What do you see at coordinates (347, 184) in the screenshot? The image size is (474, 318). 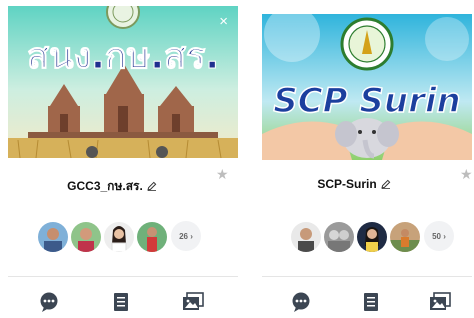 I see `group-name-text: SCP-Surin` at bounding box center [347, 184].